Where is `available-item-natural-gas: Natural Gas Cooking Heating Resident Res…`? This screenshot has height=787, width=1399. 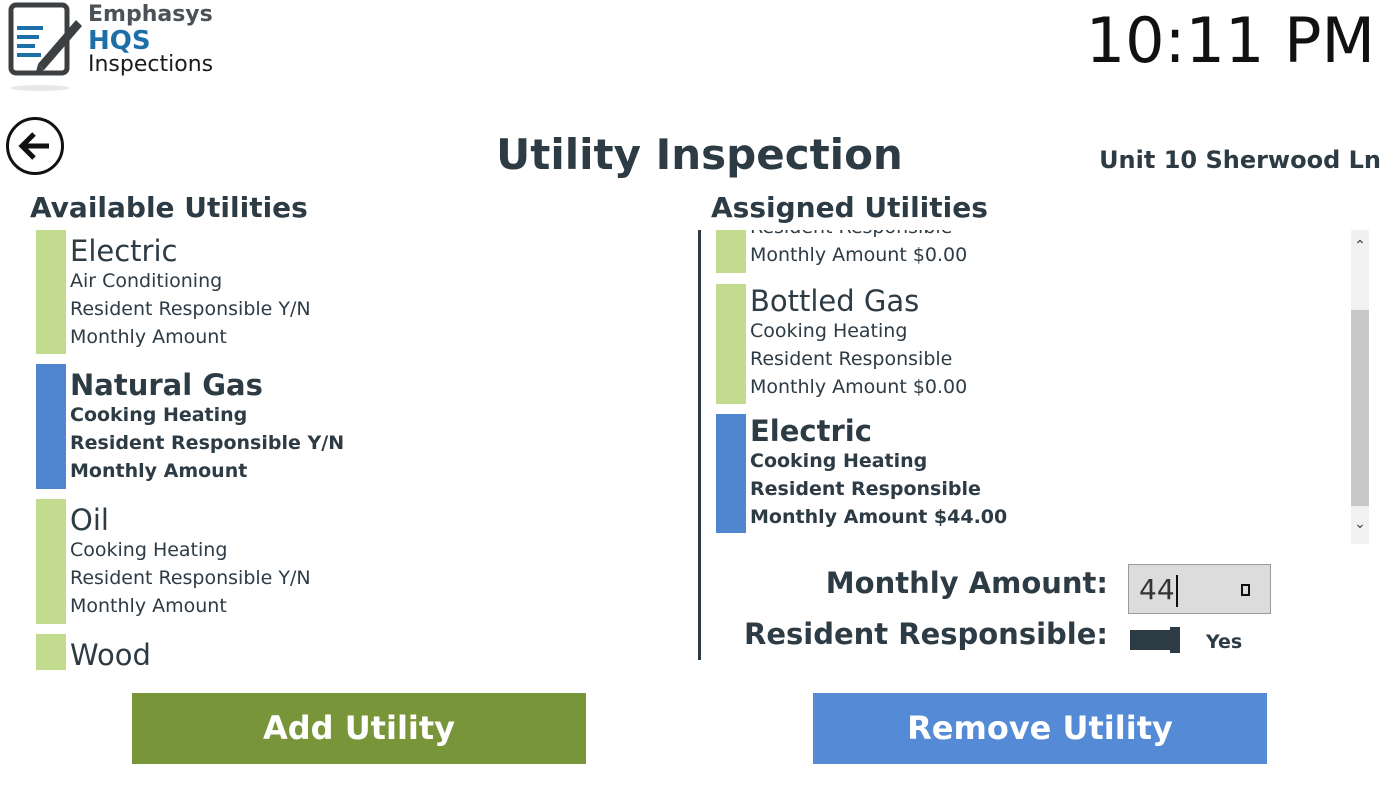
available-item-natural-gas: Natural Gas Cooking Heating Resident Res… is located at coordinates (346, 426).